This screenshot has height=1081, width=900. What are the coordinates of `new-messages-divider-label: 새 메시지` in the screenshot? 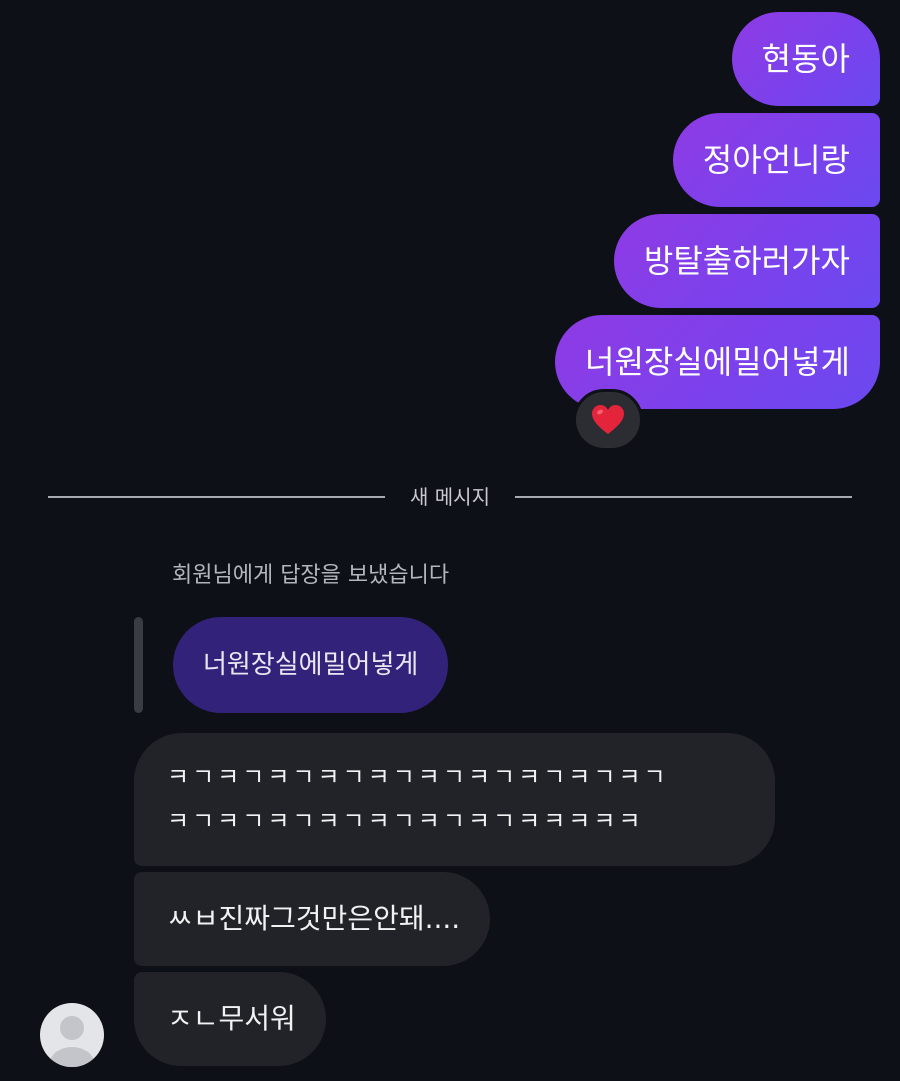 It's located at (450, 497).